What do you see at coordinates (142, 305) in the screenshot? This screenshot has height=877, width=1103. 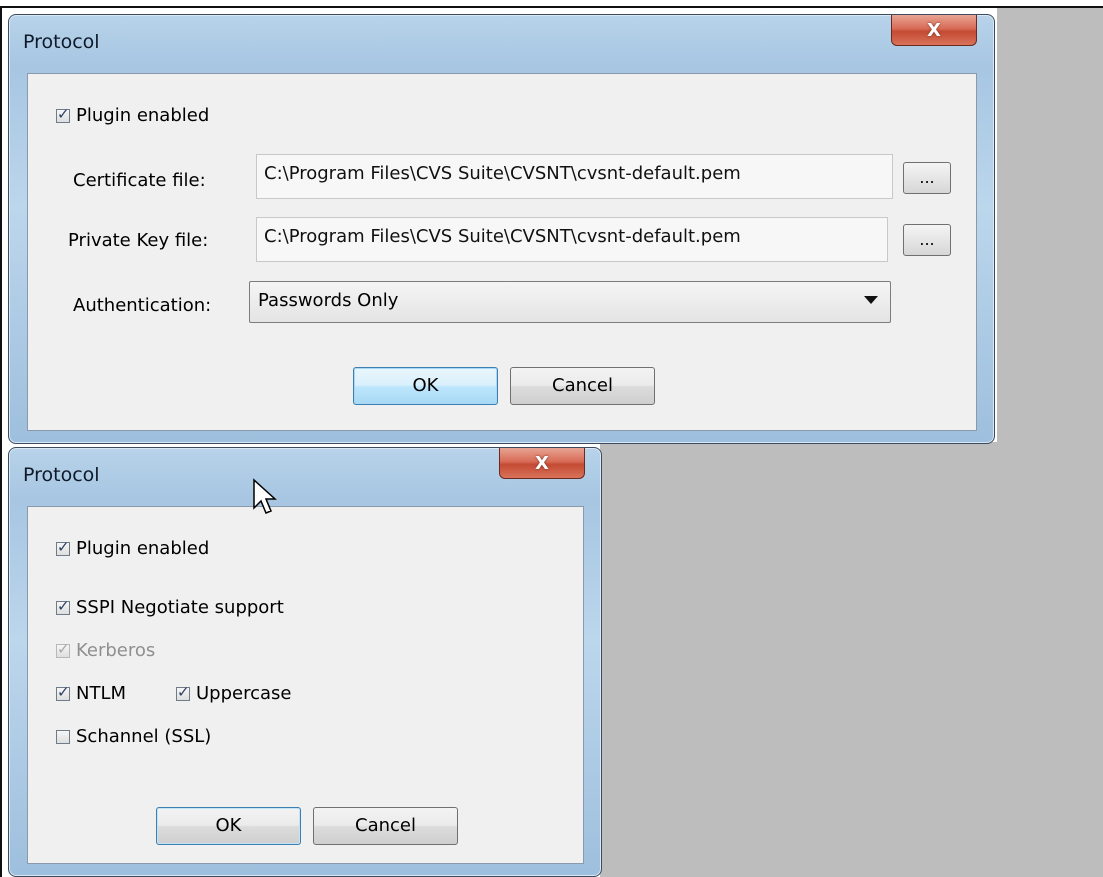 I see `authentication-label: Authentication:` at bounding box center [142, 305].